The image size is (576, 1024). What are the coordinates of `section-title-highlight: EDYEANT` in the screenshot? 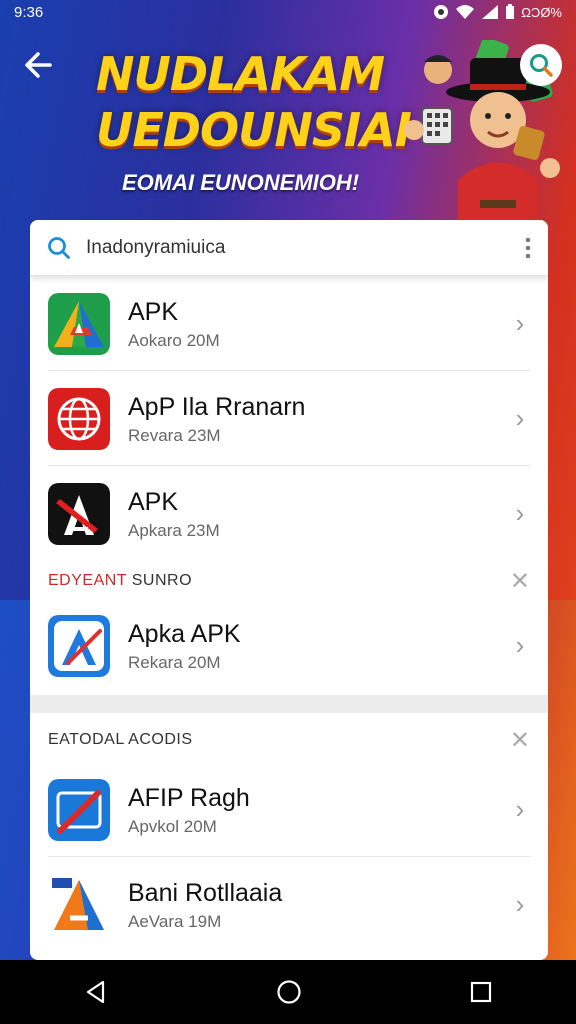 It's located at (87, 580).